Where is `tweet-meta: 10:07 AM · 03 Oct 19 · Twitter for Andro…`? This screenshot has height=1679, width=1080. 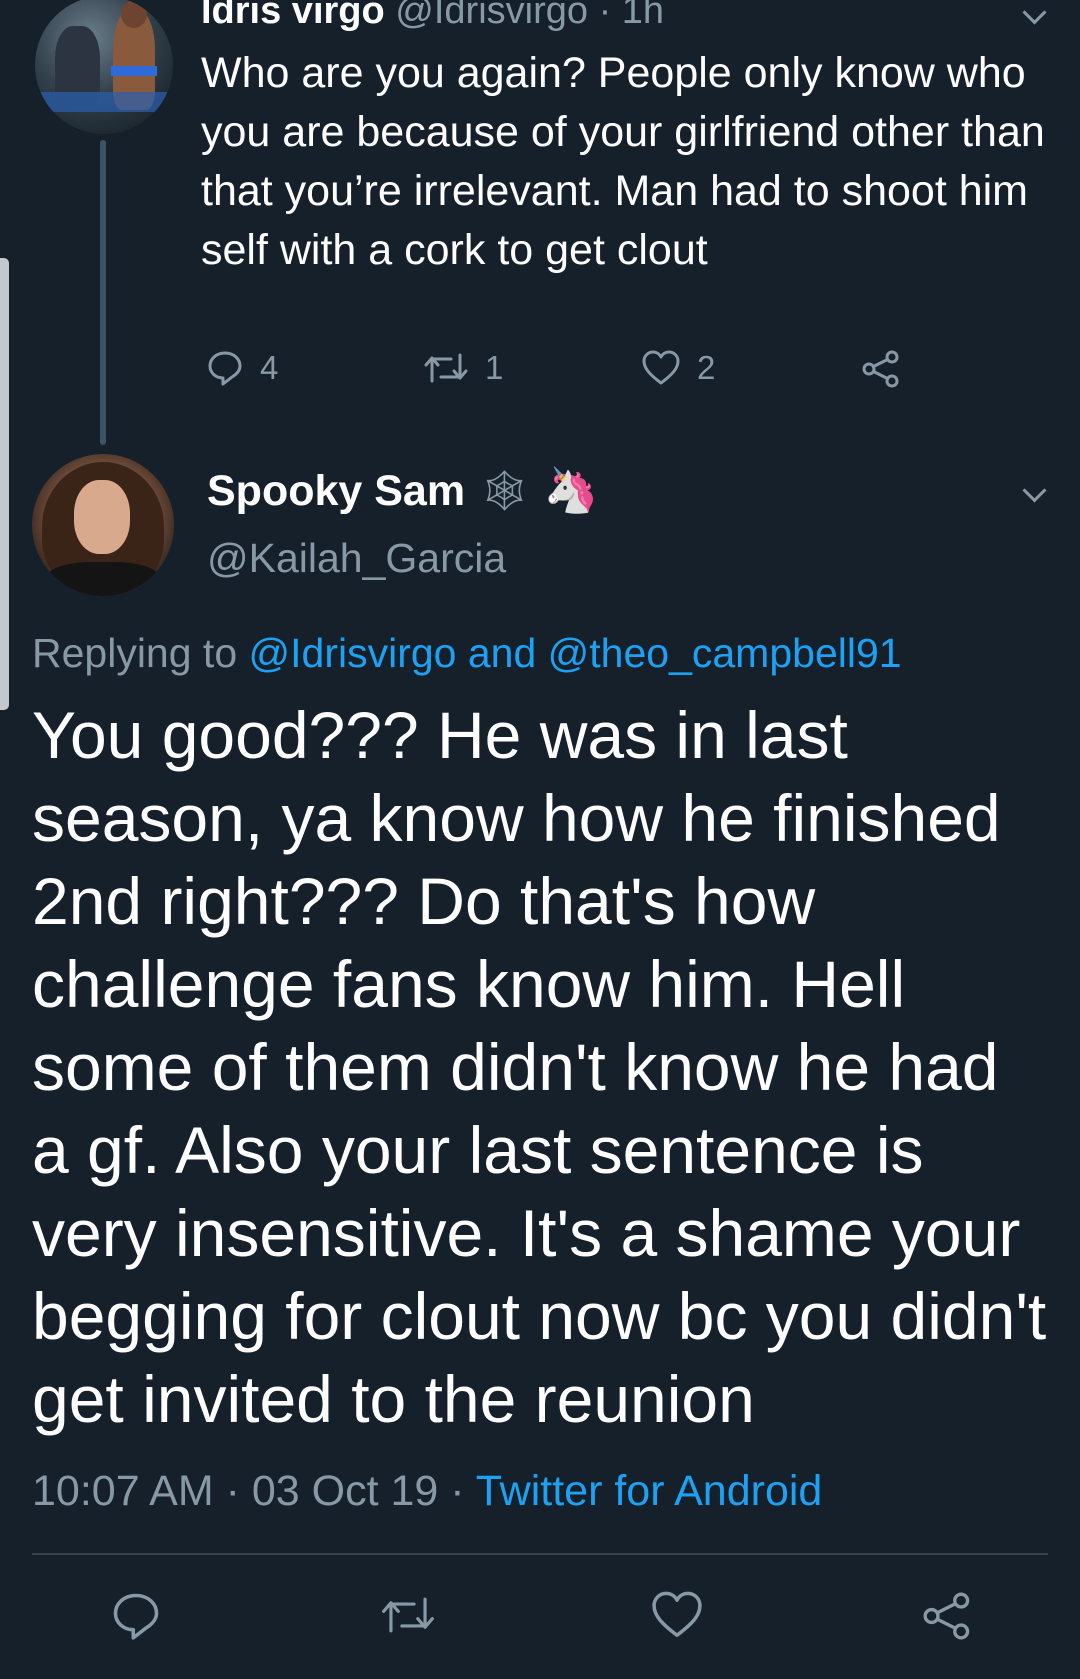 tweet-meta: 10:07 AM · 03 Oct 19 · Twitter for Andro… is located at coordinates (427, 1491).